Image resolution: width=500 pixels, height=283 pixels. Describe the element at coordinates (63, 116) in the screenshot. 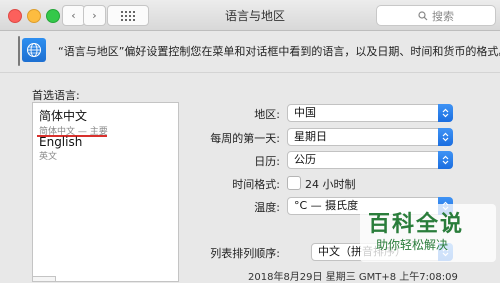

I see `language-name: 简体中文` at that location.